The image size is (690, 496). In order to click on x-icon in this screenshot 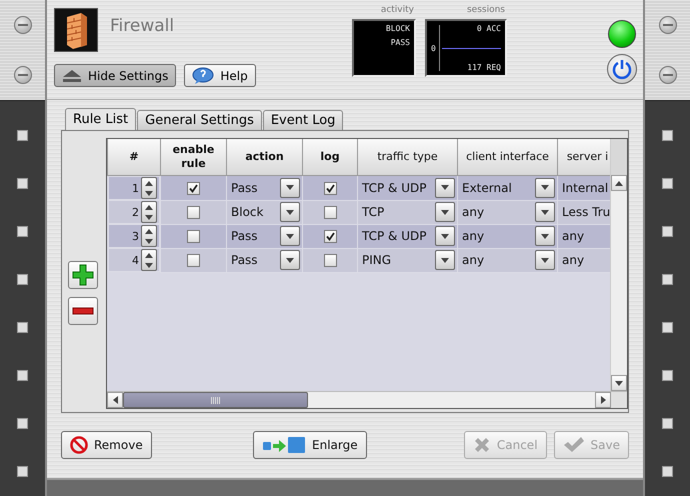, I will do `click(481, 445)`.